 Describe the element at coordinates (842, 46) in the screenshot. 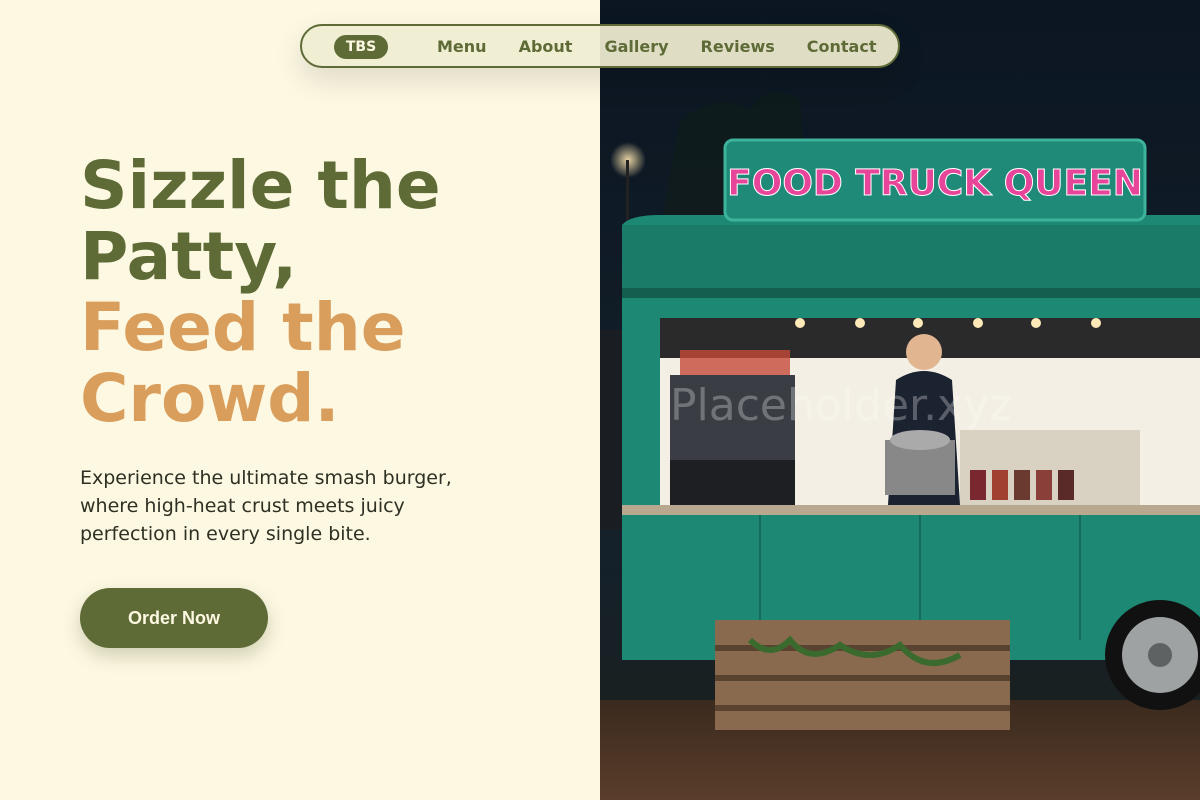

I see `nav-link-contact: Contact` at that location.